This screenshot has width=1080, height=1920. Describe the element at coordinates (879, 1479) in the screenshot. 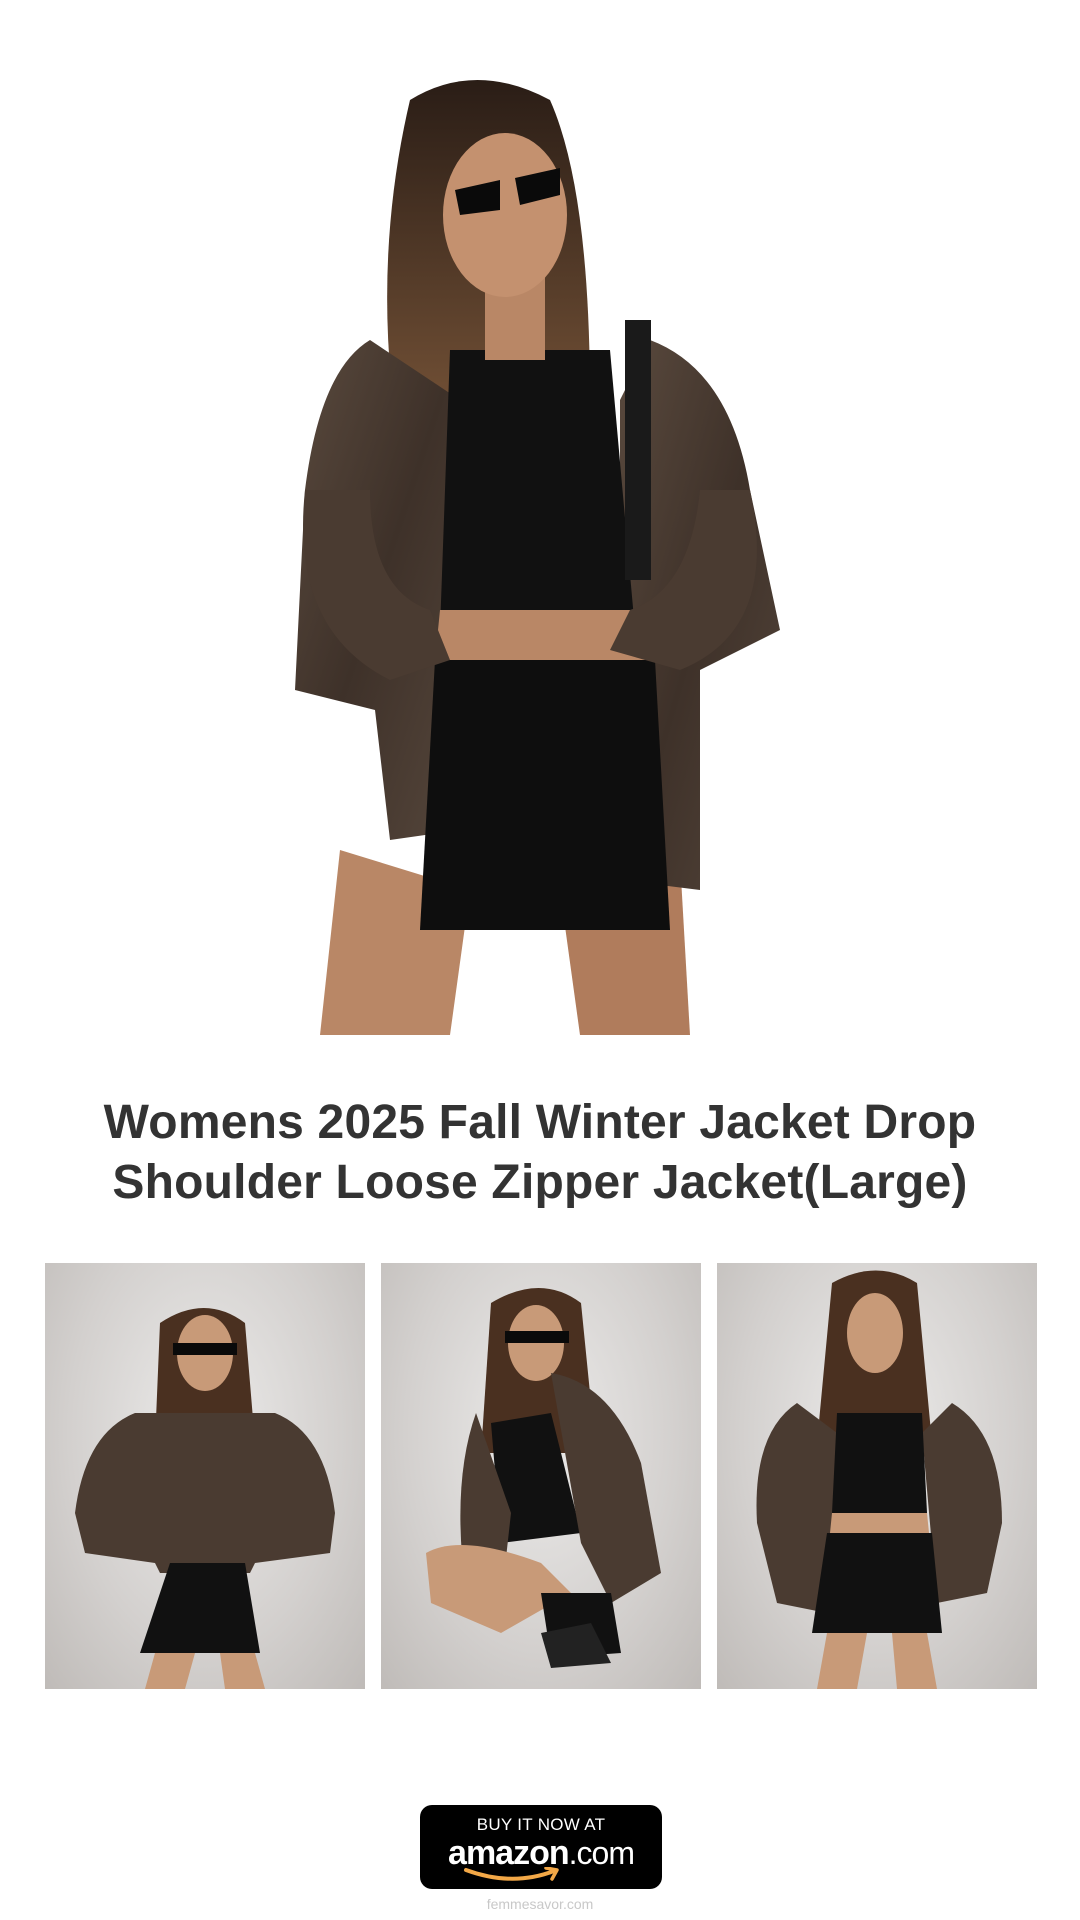

I see `model-standing-open-jacket-icon` at that location.